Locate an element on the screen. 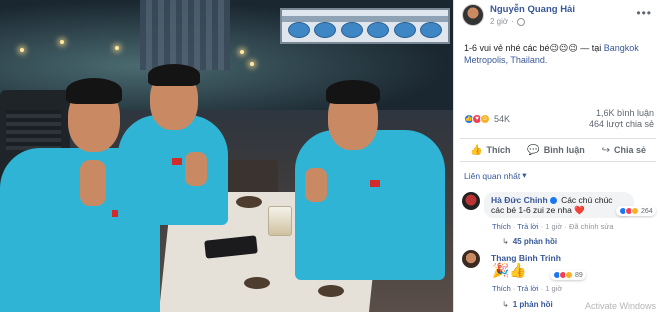 Image resolution: width=660 pixels, height=312 pixels. activate-windows-watermark: Activate Windows is located at coordinates (620, 306).